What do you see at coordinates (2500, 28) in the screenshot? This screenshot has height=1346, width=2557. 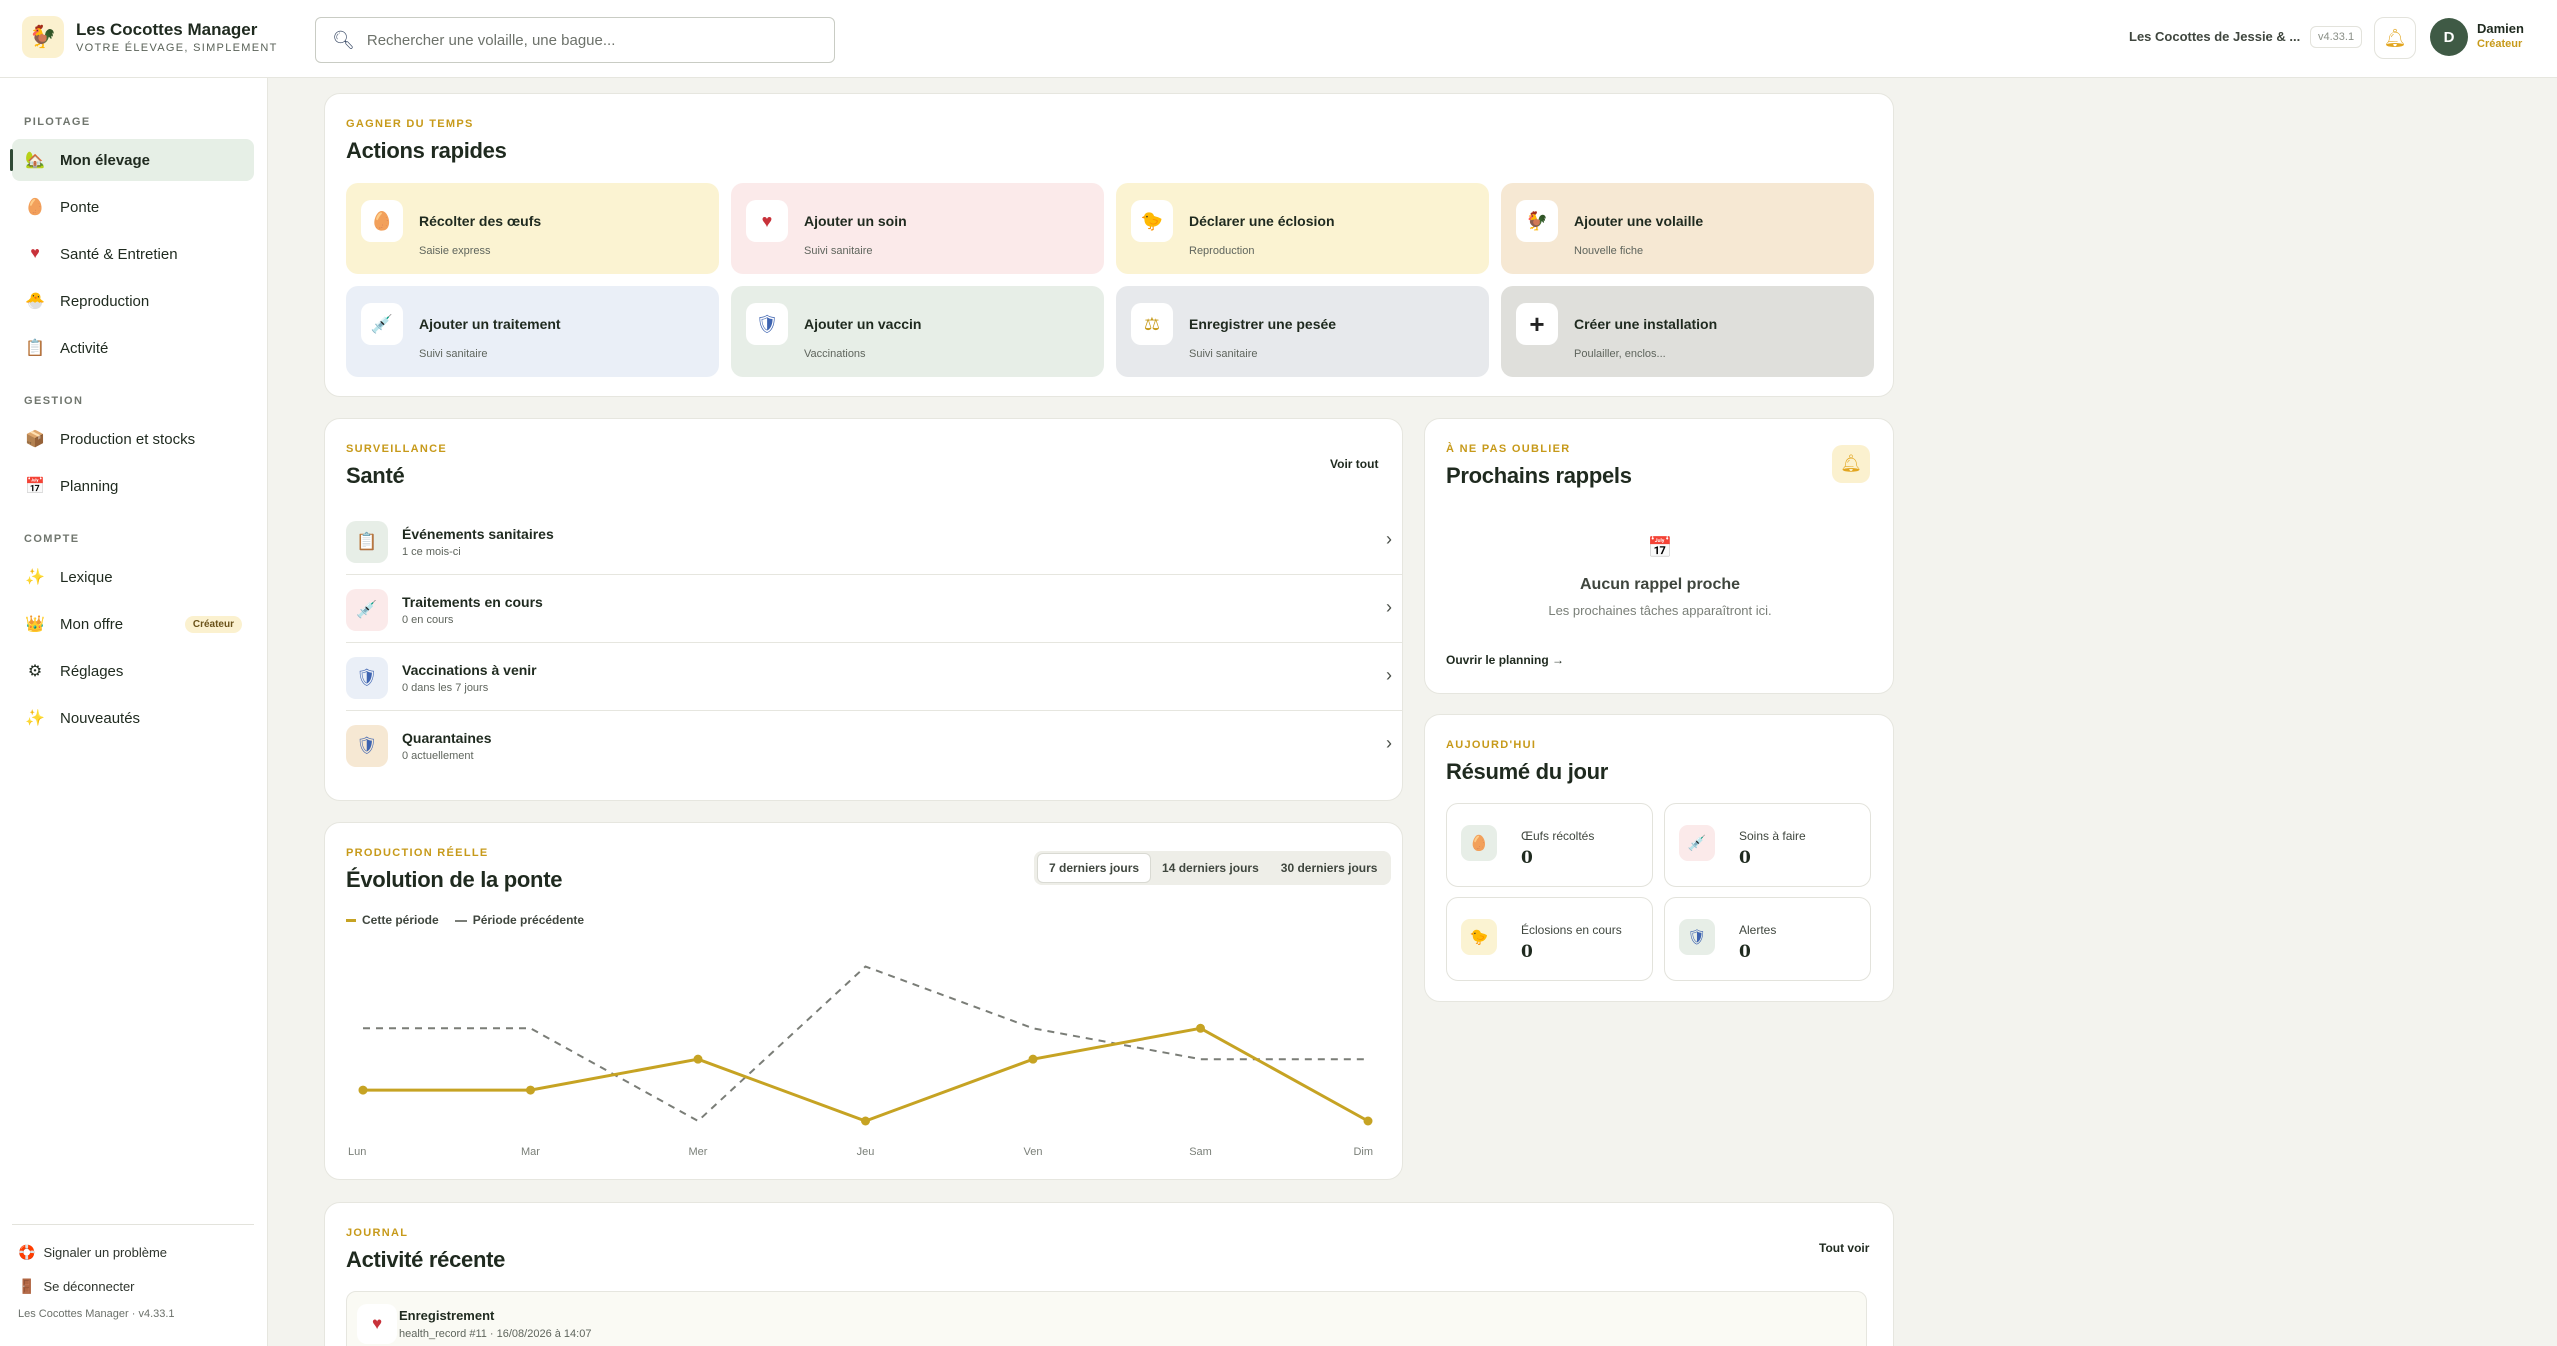 I see `user-name: Damien` at bounding box center [2500, 28].